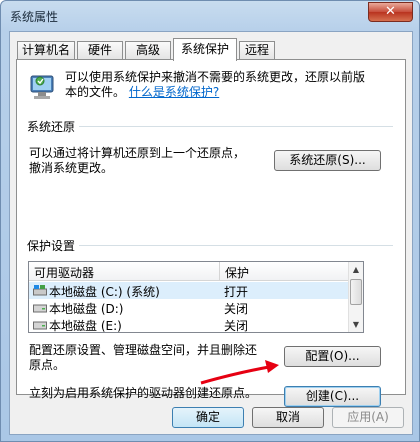 This screenshot has width=420, height=442. What do you see at coordinates (40, 290) in the screenshot?
I see `system-drive-icon` at bounding box center [40, 290].